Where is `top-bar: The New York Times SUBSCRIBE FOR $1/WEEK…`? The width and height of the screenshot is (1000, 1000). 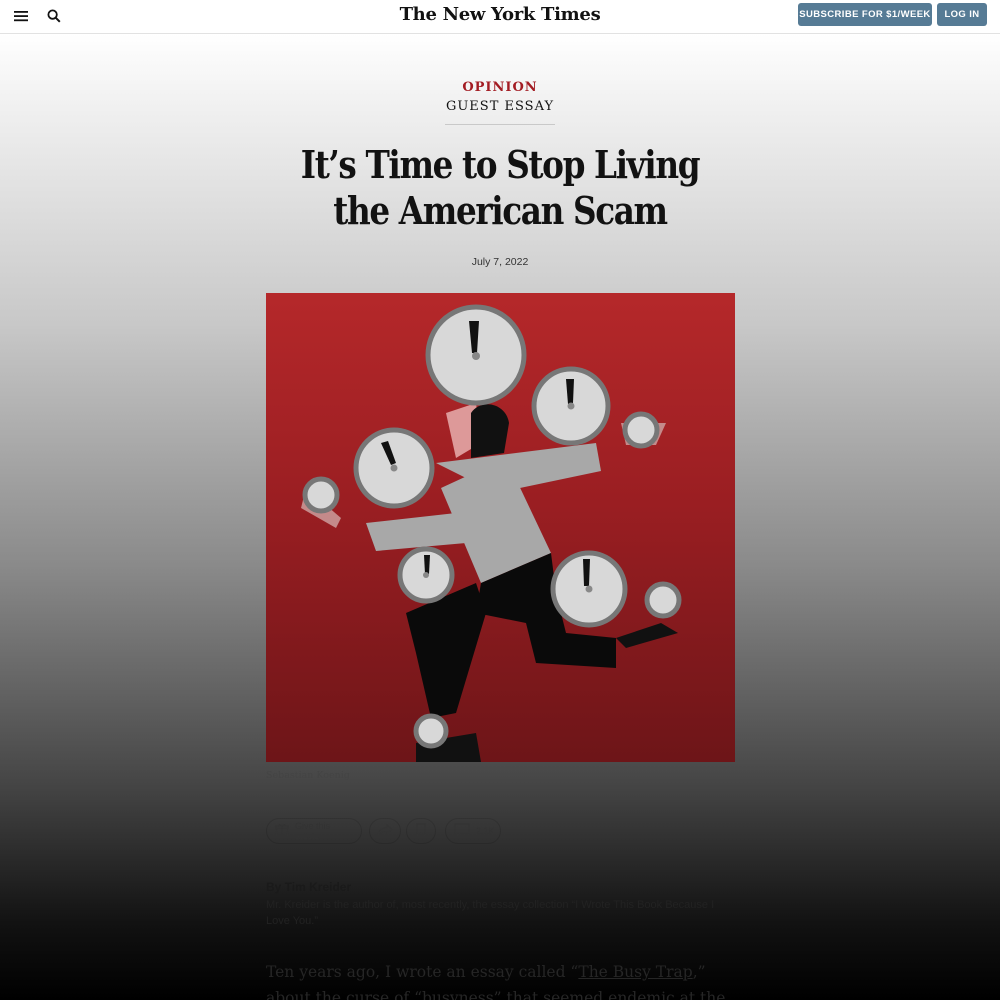 top-bar: The New York Times SUBSCRIBE FOR $1/WEEK… is located at coordinates (500, 17).